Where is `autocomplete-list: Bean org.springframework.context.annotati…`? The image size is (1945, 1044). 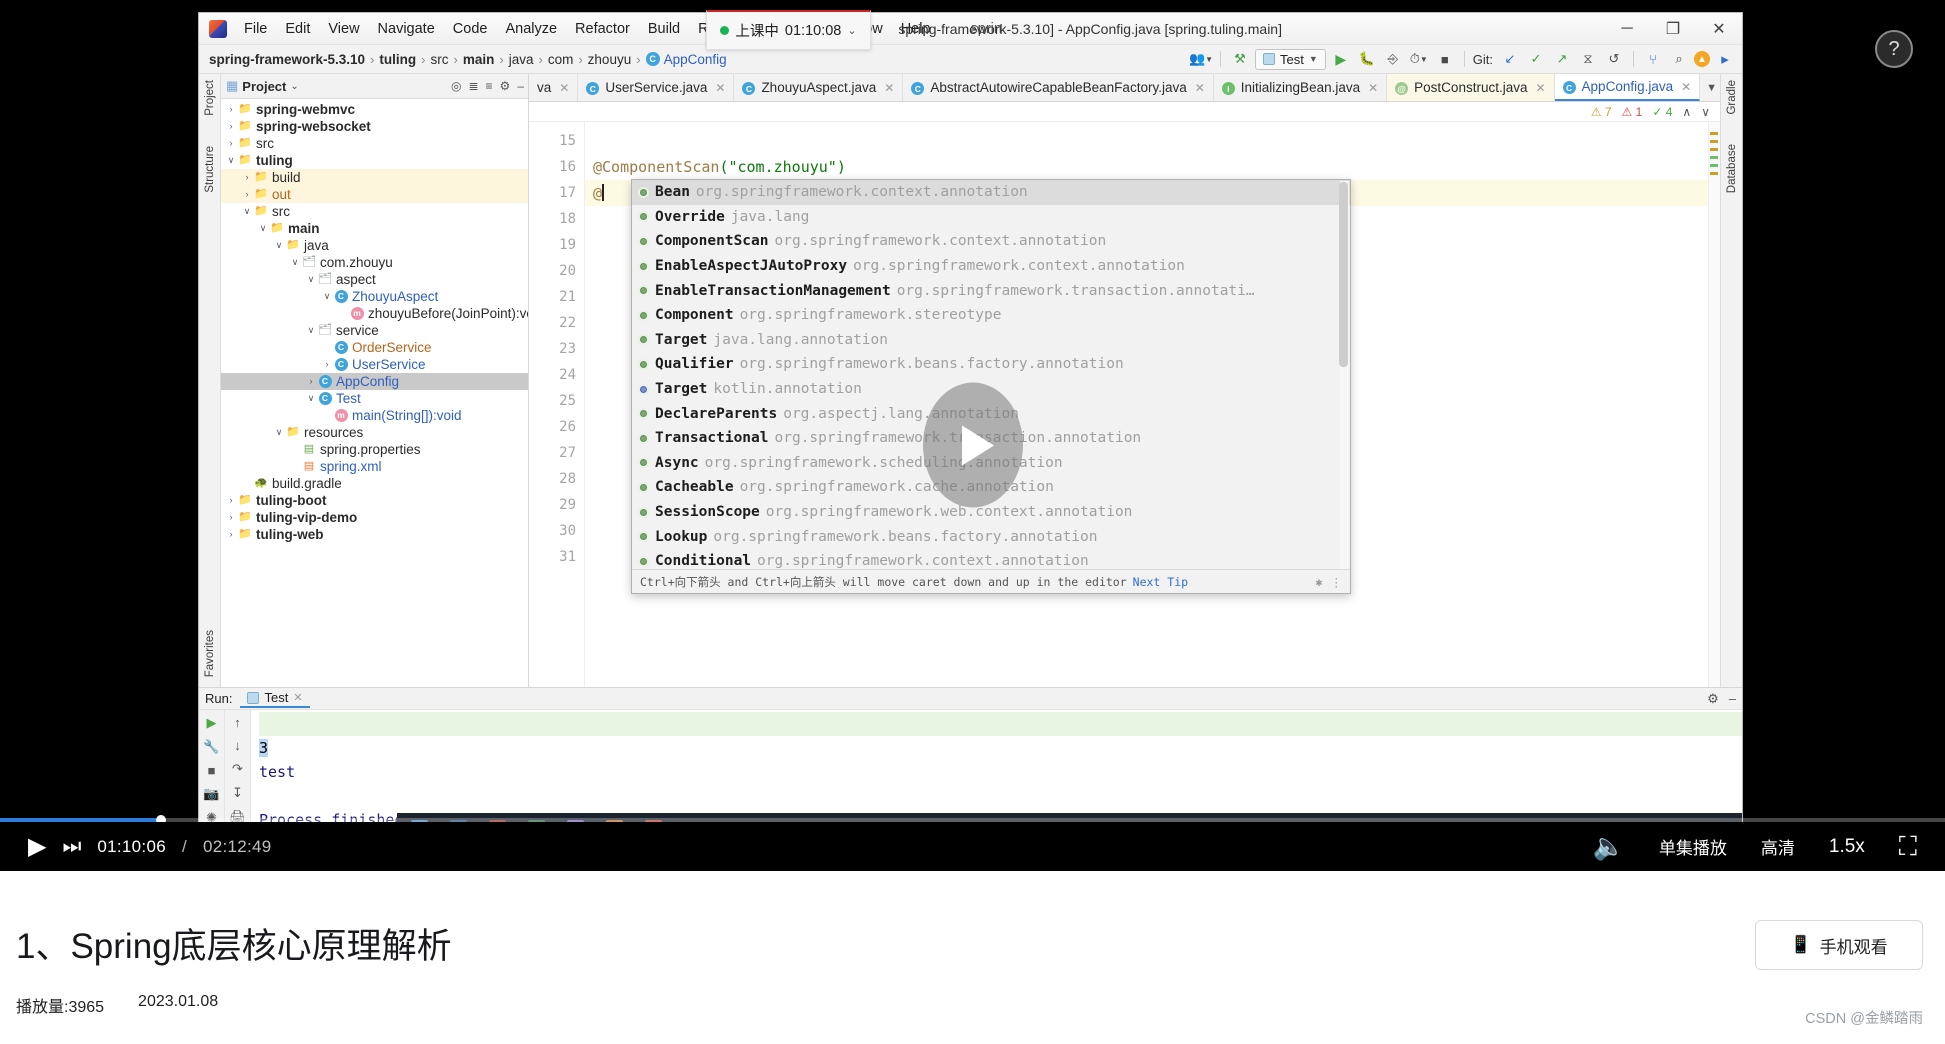
autocomplete-list: Bean org.springframework.context.annotati… is located at coordinates (991, 374).